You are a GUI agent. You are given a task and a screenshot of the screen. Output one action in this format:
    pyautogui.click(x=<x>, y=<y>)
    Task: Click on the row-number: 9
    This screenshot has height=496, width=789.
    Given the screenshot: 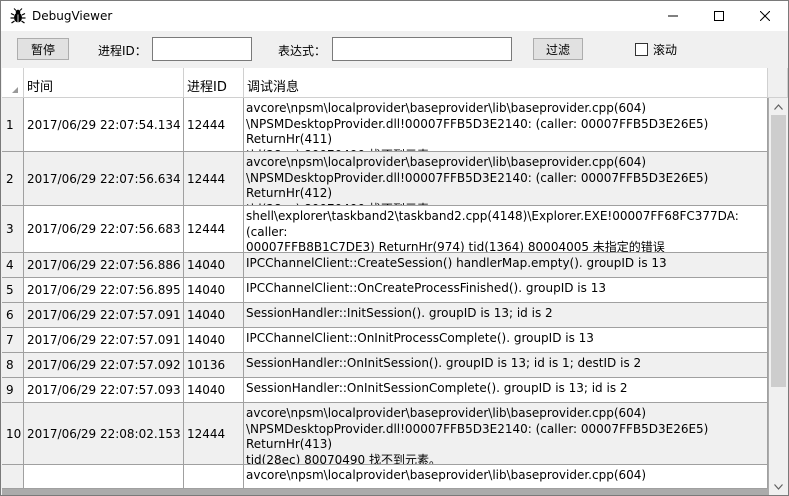 What is the action you would take?
    pyautogui.click(x=13, y=390)
    